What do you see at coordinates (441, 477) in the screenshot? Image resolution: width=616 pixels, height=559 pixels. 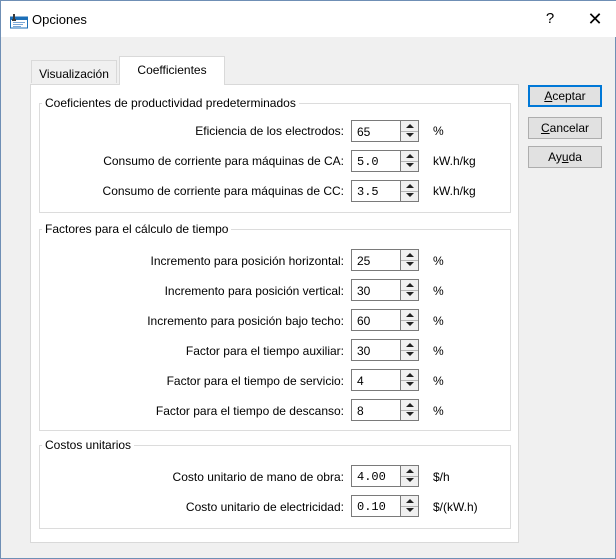 I see `unit-label: $/h` at bounding box center [441, 477].